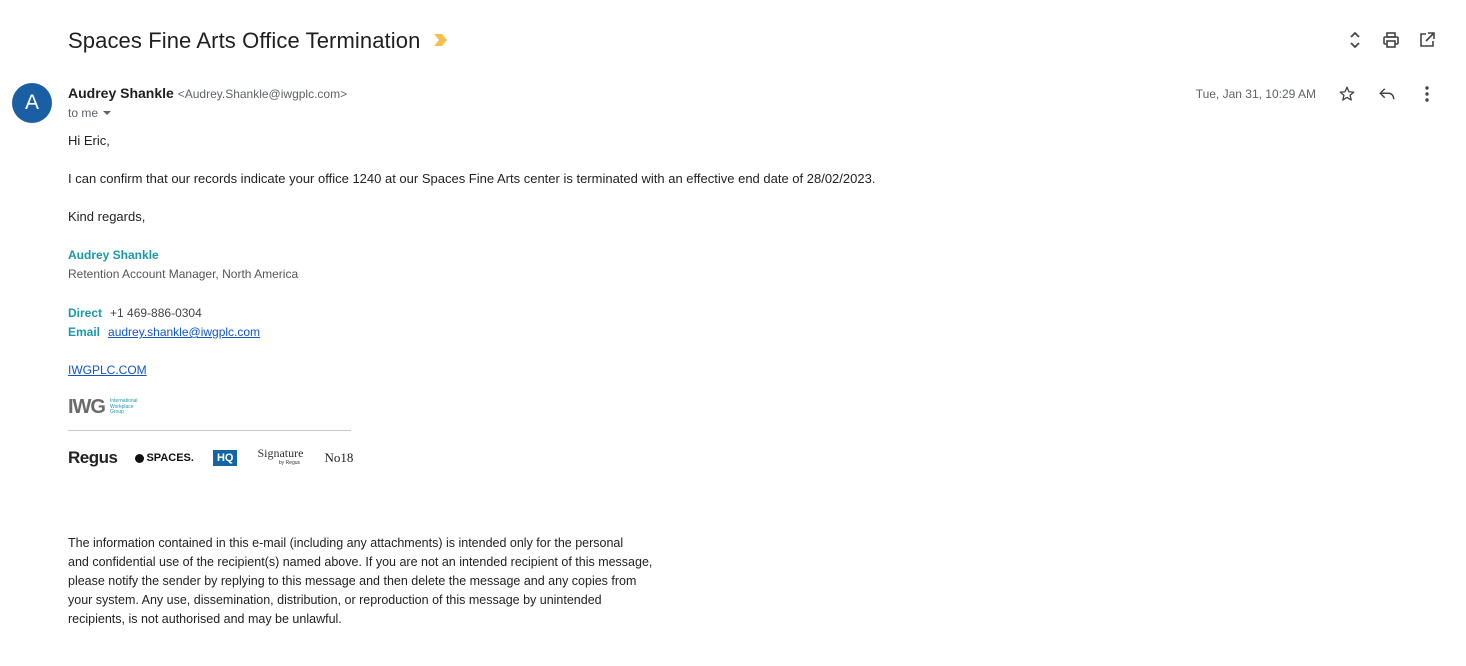 The height and width of the screenshot is (666, 1466). What do you see at coordinates (262, 94) in the screenshot?
I see `sender-email: <Audrey.Shankle@iwgplc.com>` at bounding box center [262, 94].